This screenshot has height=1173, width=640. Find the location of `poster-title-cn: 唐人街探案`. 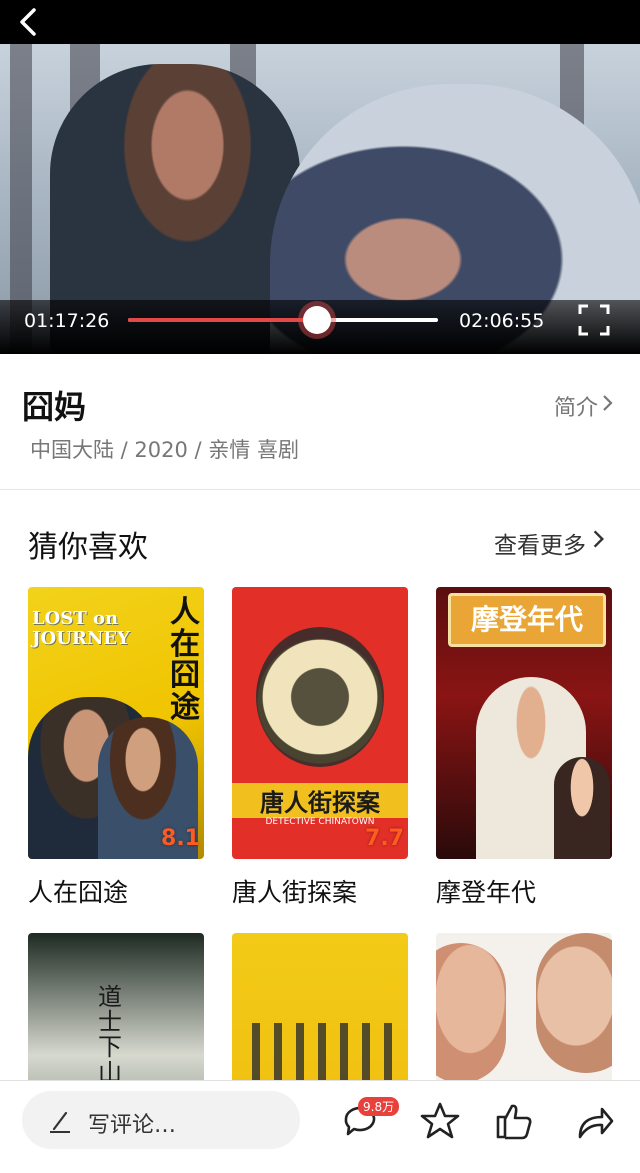

poster-title-cn: 唐人街探案 is located at coordinates (320, 800).